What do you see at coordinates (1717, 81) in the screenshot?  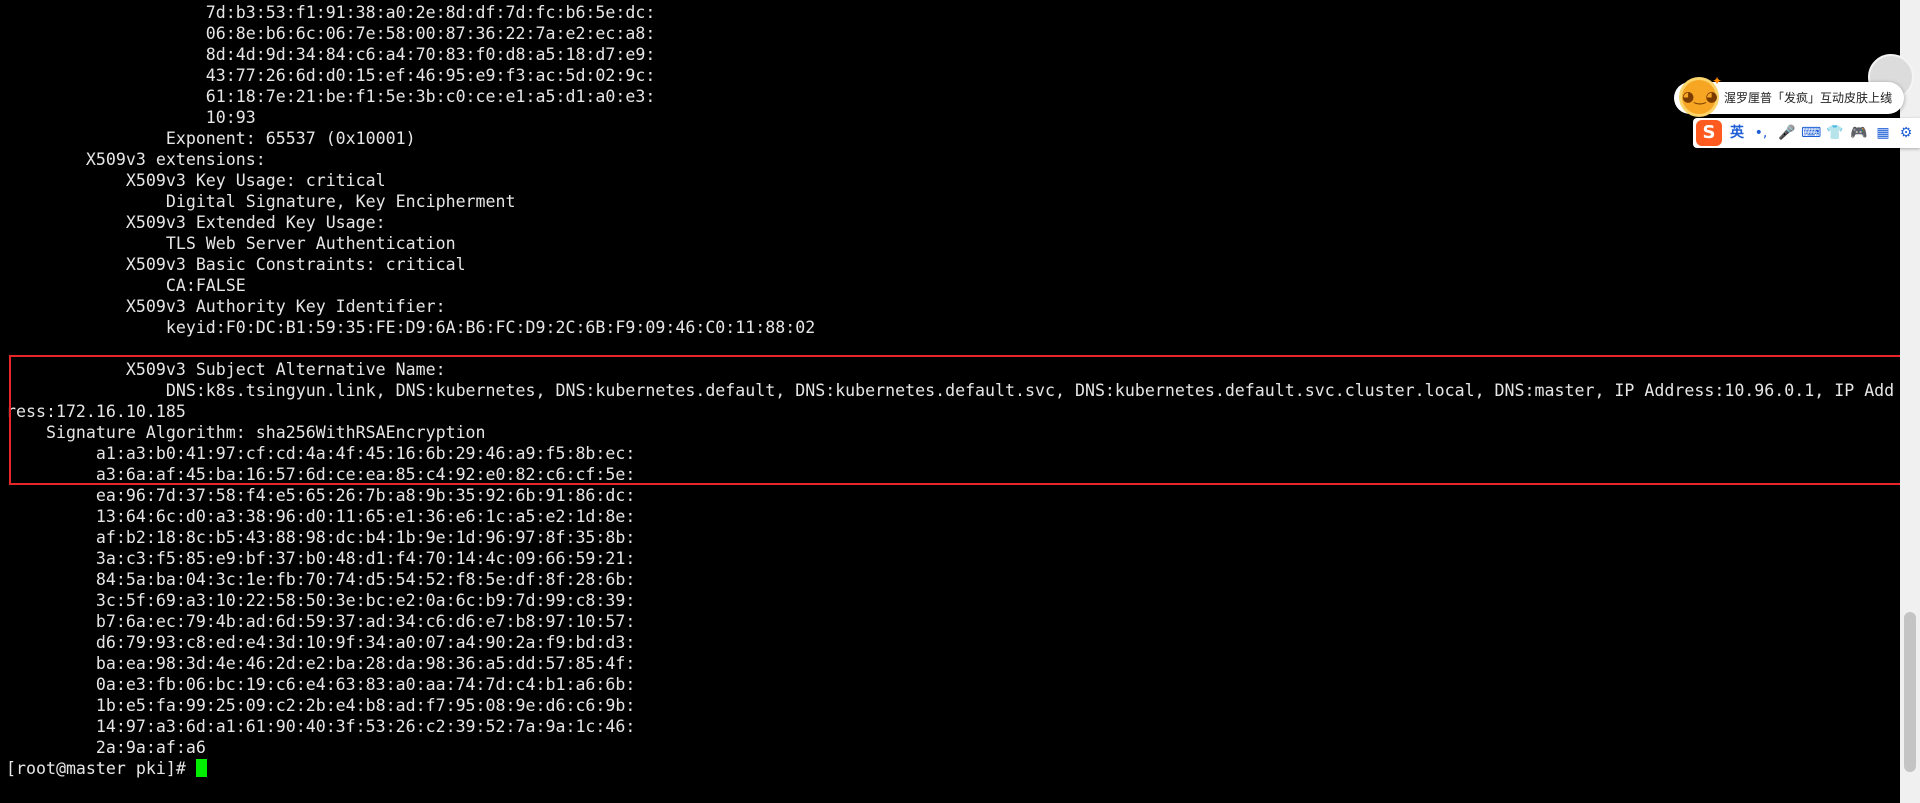 I see `sparkle-icon: ✦` at bounding box center [1717, 81].